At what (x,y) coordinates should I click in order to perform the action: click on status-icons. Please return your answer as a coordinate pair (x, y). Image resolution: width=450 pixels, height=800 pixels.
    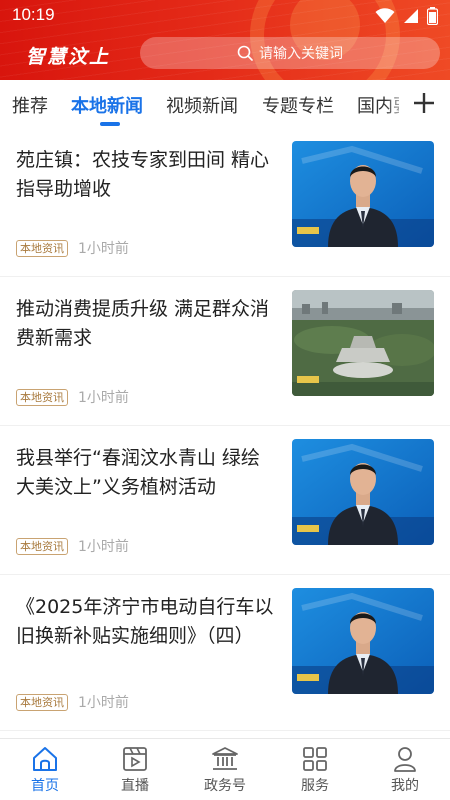
    Looking at the image, I should click on (406, 16).